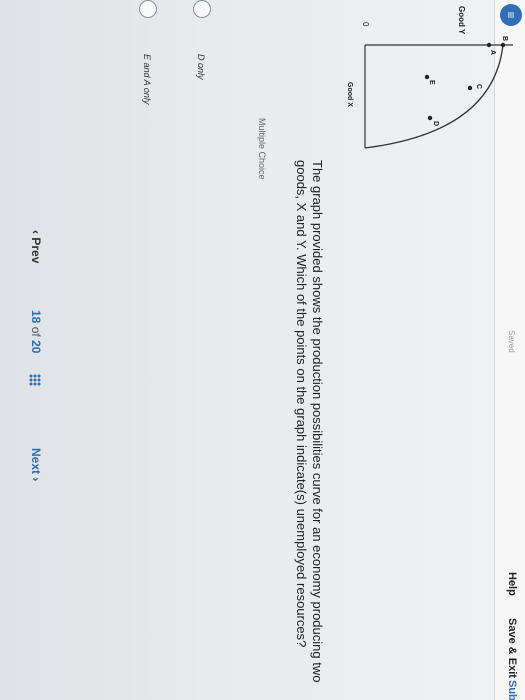 Image resolution: width=525 pixels, height=700 pixels. What do you see at coordinates (434, 96) in the screenshot?
I see `ppc-curve` at bounding box center [434, 96].